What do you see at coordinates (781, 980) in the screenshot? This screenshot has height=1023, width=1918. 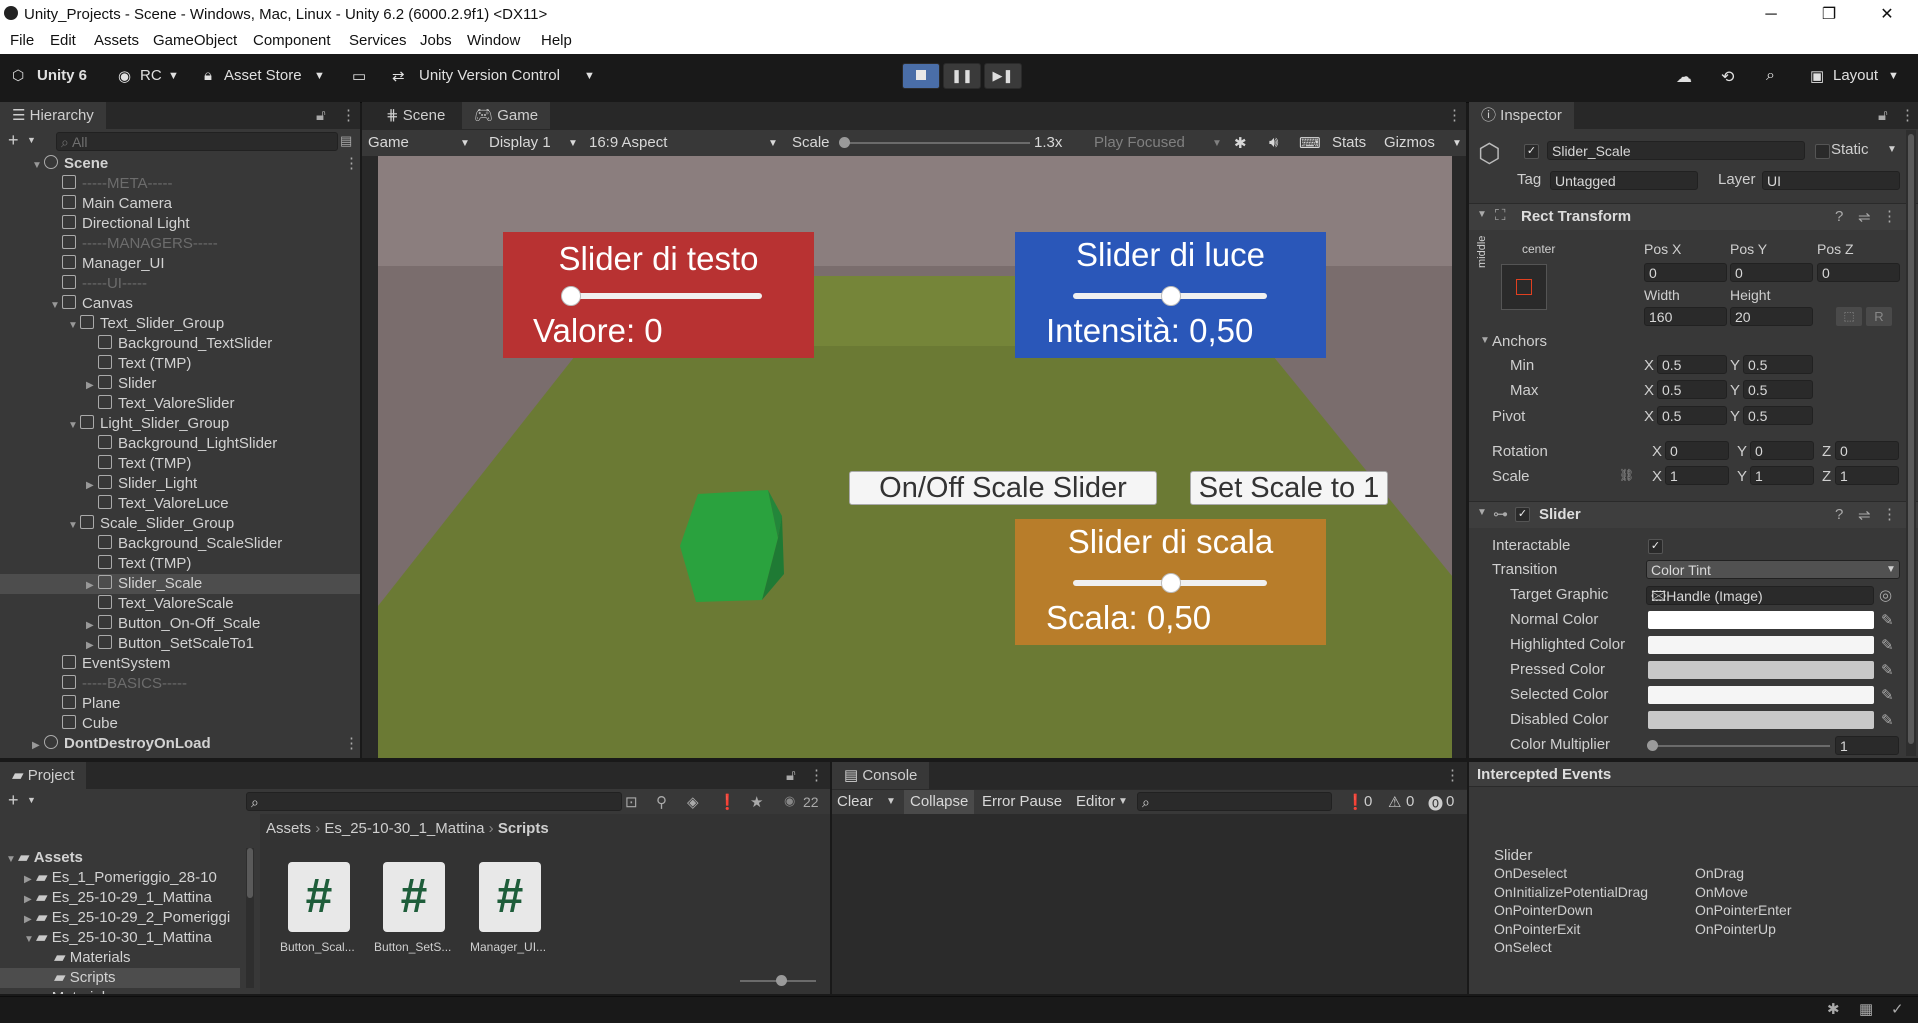 I see `icon-size-slider-thumb` at bounding box center [781, 980].